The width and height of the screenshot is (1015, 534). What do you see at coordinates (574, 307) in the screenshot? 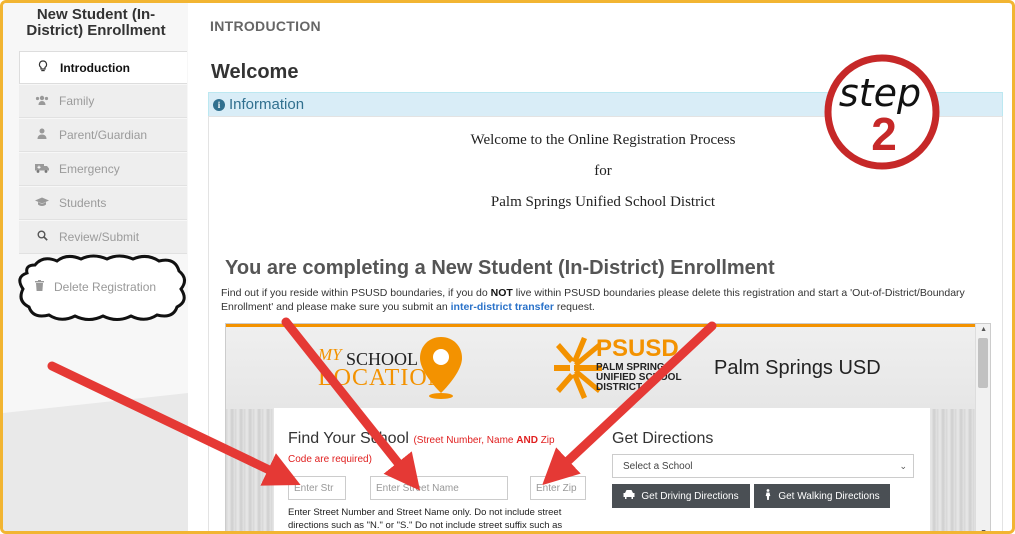
I see `instructions-text: request.` at bounding box center [574, 307].